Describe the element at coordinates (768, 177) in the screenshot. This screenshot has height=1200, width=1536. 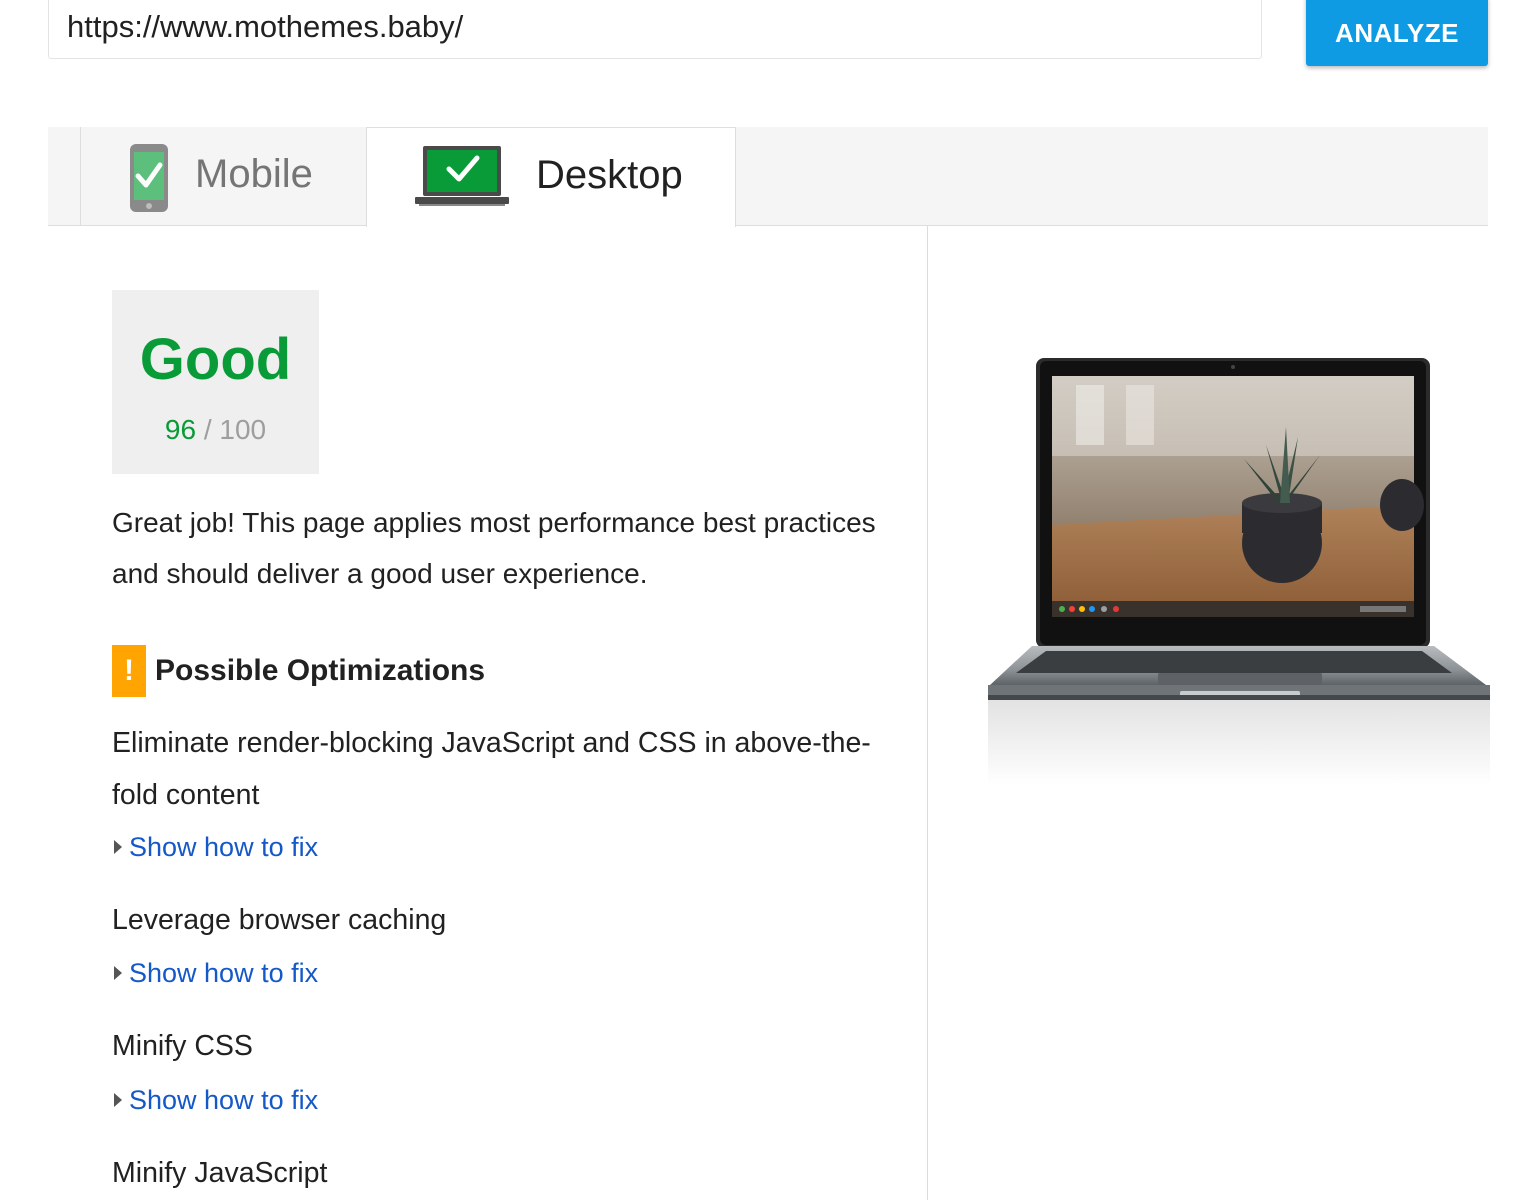
I see `device-tabs: Mobile Desktop` at that location.